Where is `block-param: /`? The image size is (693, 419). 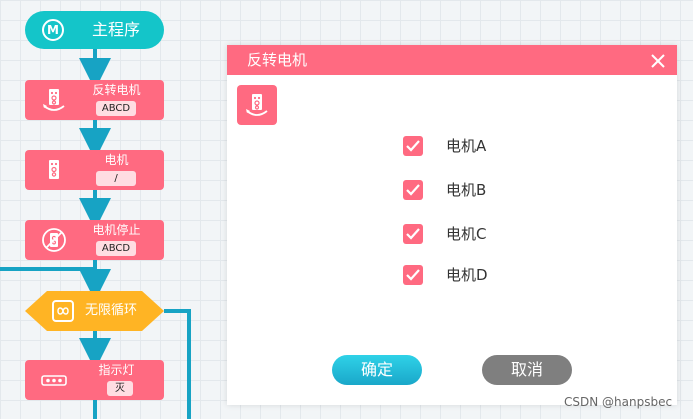
block-param: / is located at coordinates (116, 178).